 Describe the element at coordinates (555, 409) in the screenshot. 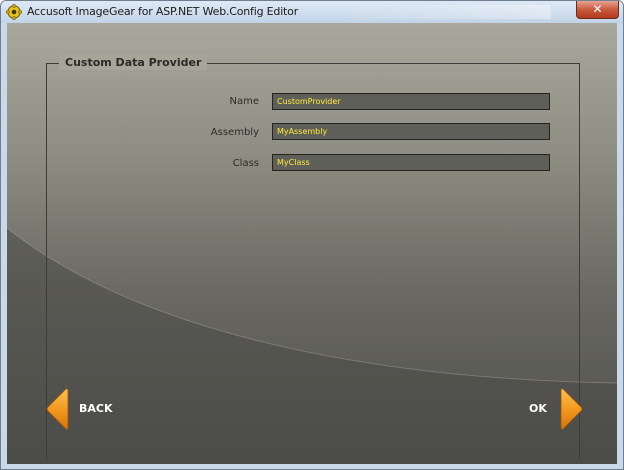

I see `ok-button: OK` at that location.